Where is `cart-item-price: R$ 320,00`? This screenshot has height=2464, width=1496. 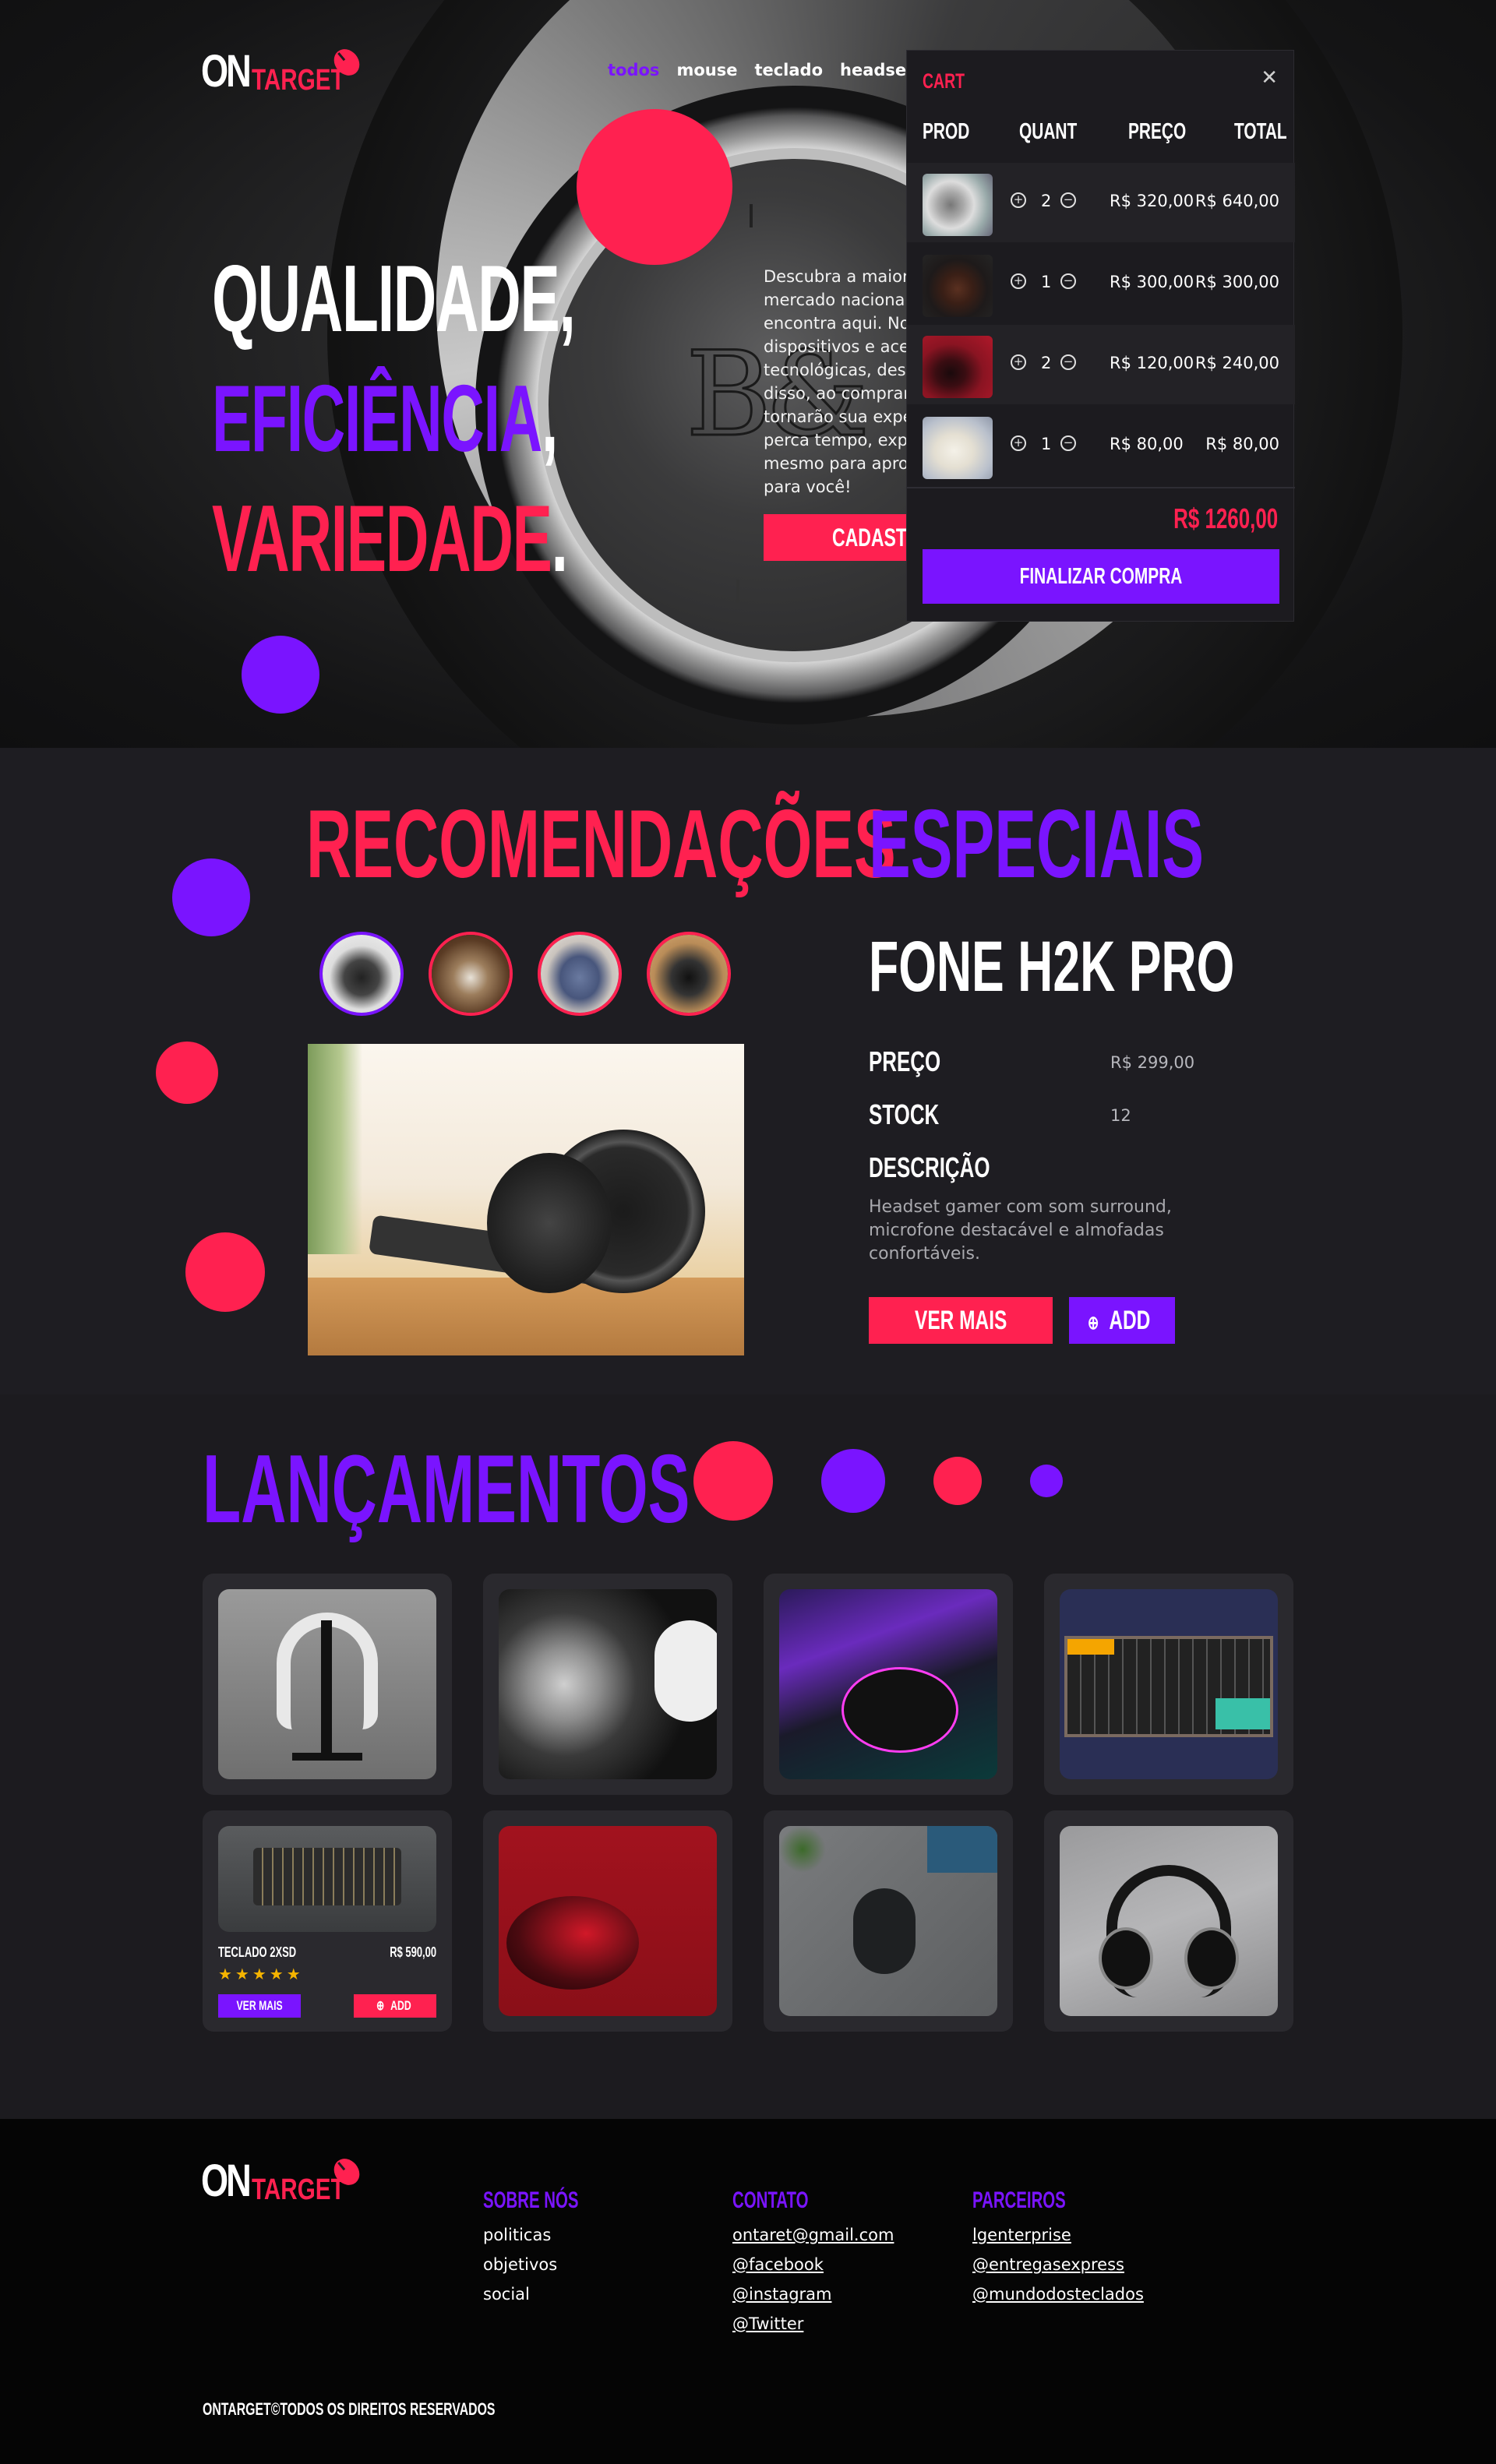
cart-item-price: R$ 320,00 is located at coordinates (1152, 201).